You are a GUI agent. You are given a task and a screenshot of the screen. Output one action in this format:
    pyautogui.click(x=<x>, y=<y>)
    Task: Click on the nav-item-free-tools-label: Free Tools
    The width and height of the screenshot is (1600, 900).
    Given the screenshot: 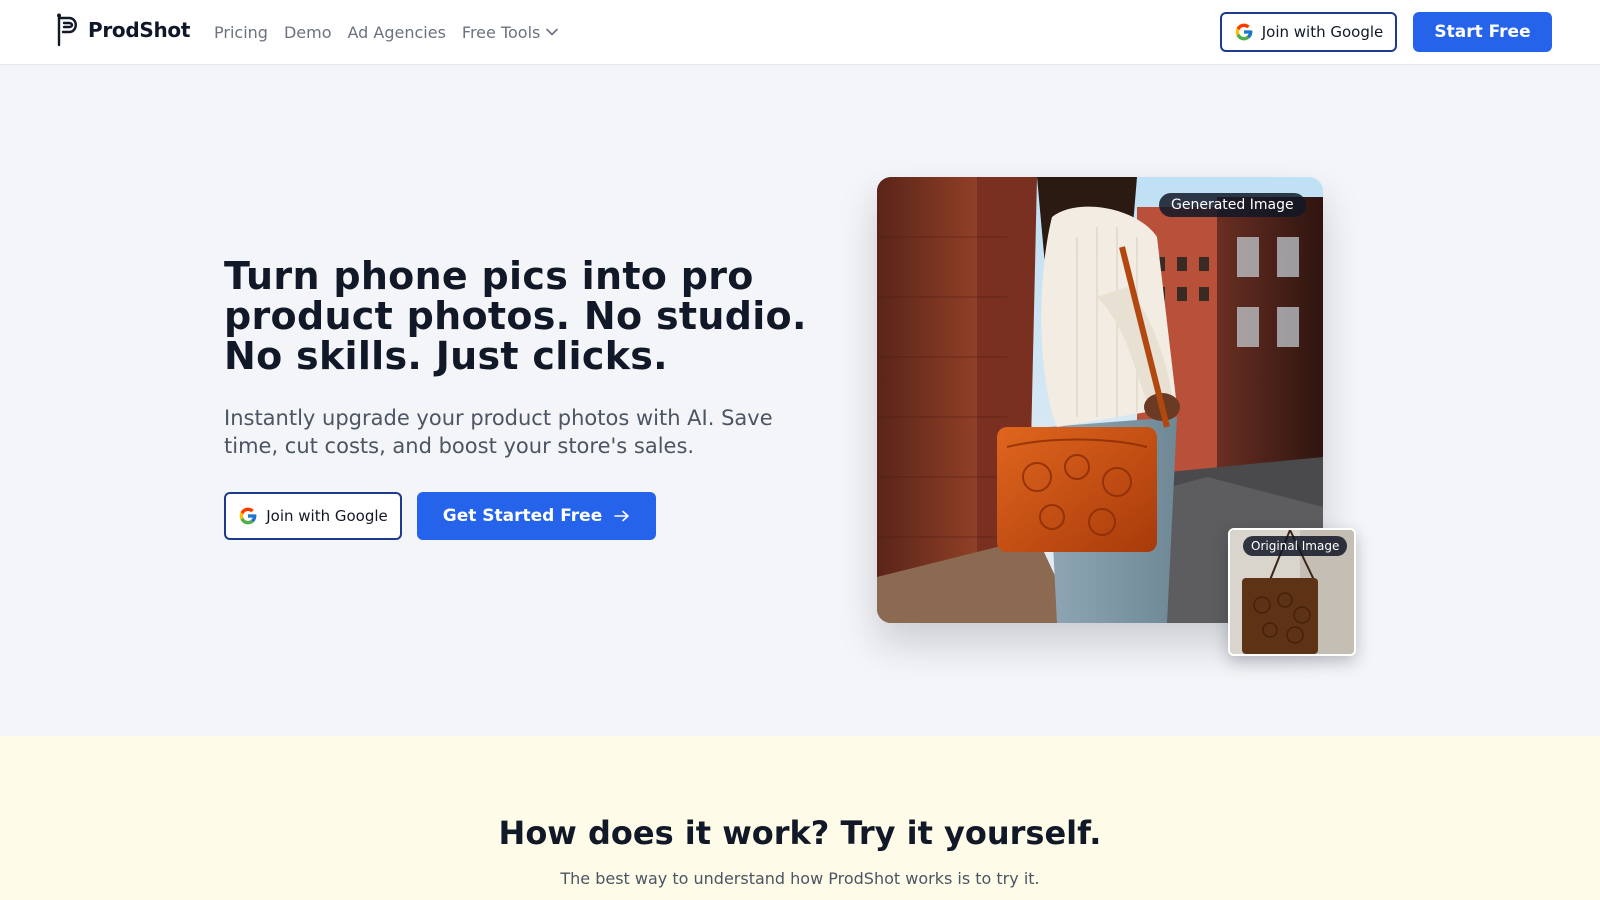 What is the action you would take?
    pyautogui.click(x=501, y=32)
    